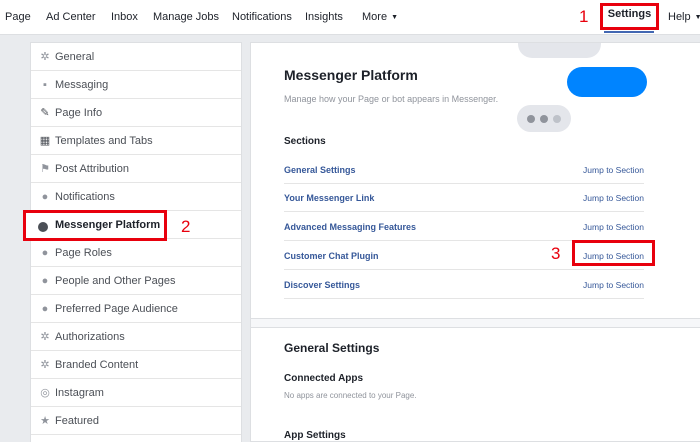 The width and height of the screenshot is (700, 442). Describe the element at coordinates (45, 57) in the screenshot. I see `gear-icon: ✲` at that location.